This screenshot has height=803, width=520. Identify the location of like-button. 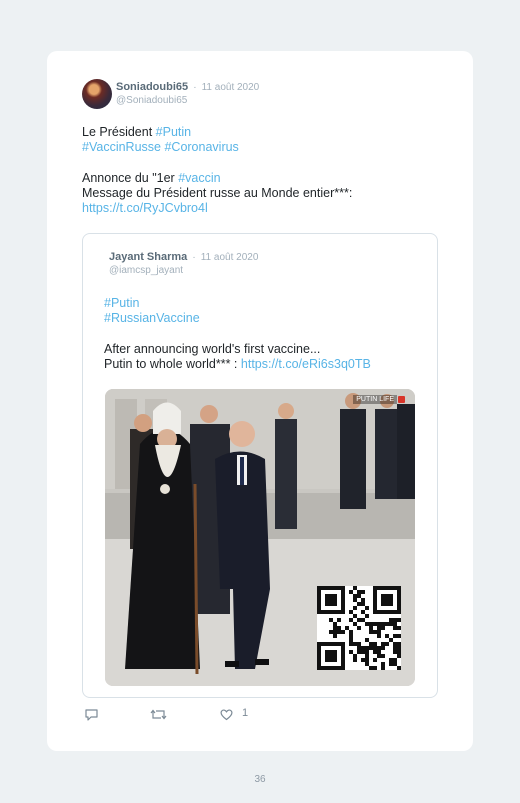
(226, 714).